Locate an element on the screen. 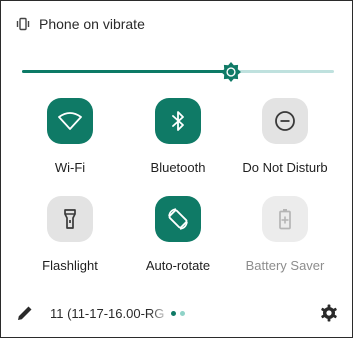  wifi-toggle is located at coordinates (70, 121).